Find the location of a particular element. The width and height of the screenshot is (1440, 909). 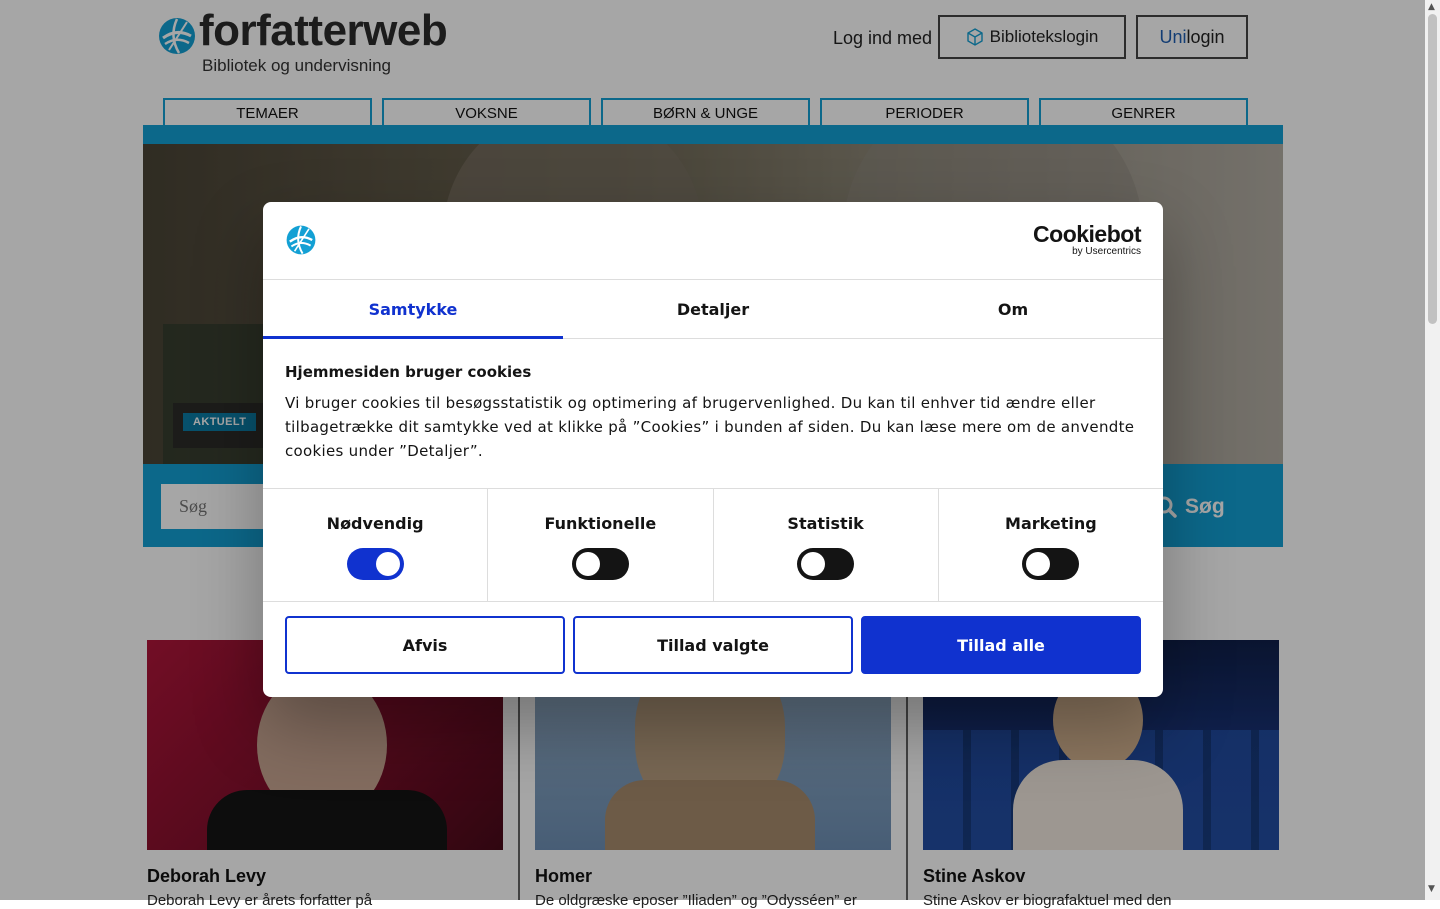

category-nodvendig: Nødvendig is located at coordinates (376, 545).